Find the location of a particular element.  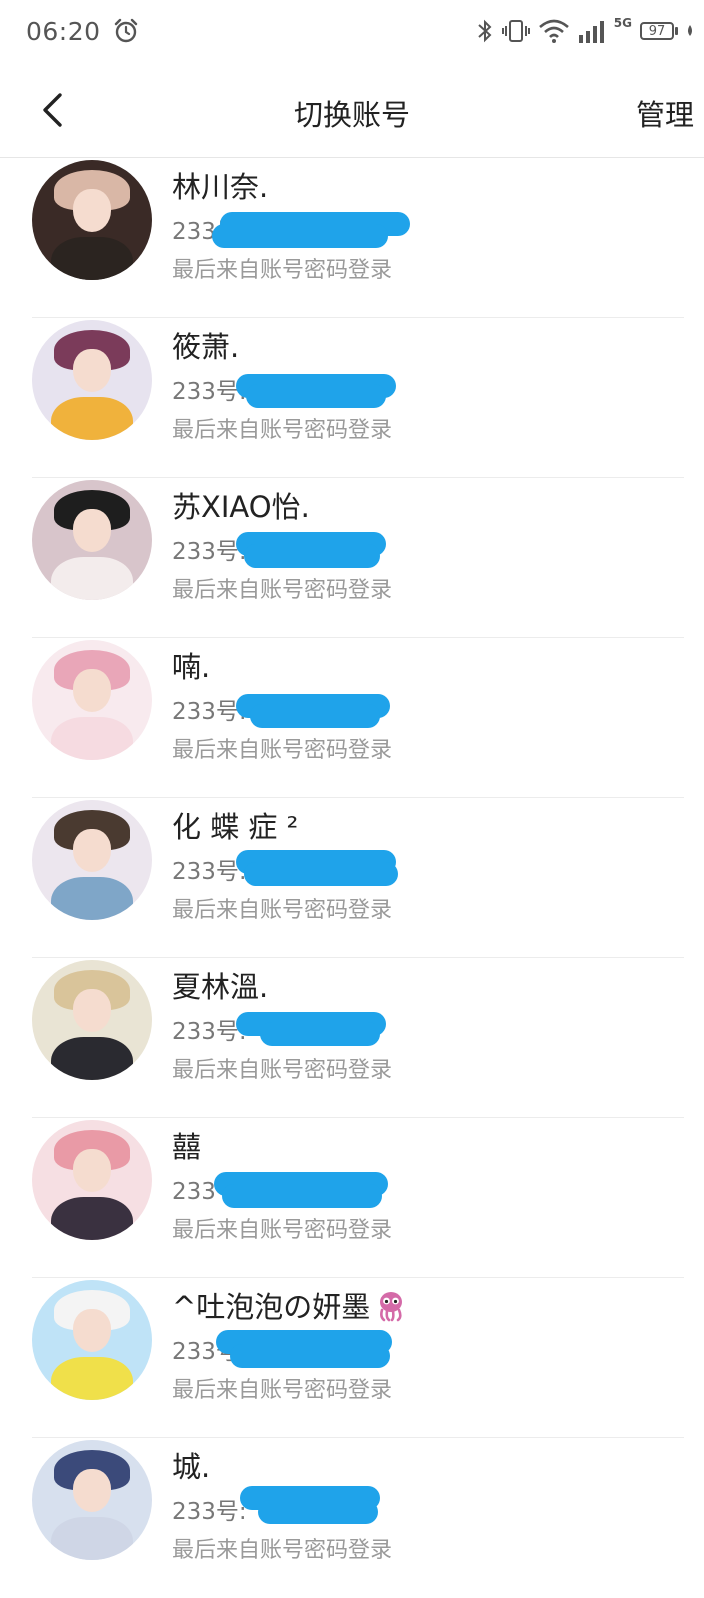

account-nickname-text: 苏XIAO怡. is located at coordinates (241, 507).